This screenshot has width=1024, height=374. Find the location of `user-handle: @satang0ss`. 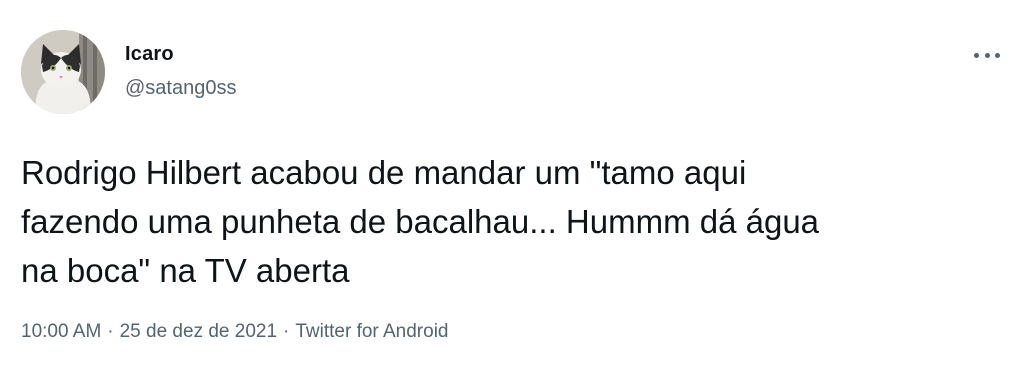

user-handle: @satang0ss is located at coordinates (180, 88).